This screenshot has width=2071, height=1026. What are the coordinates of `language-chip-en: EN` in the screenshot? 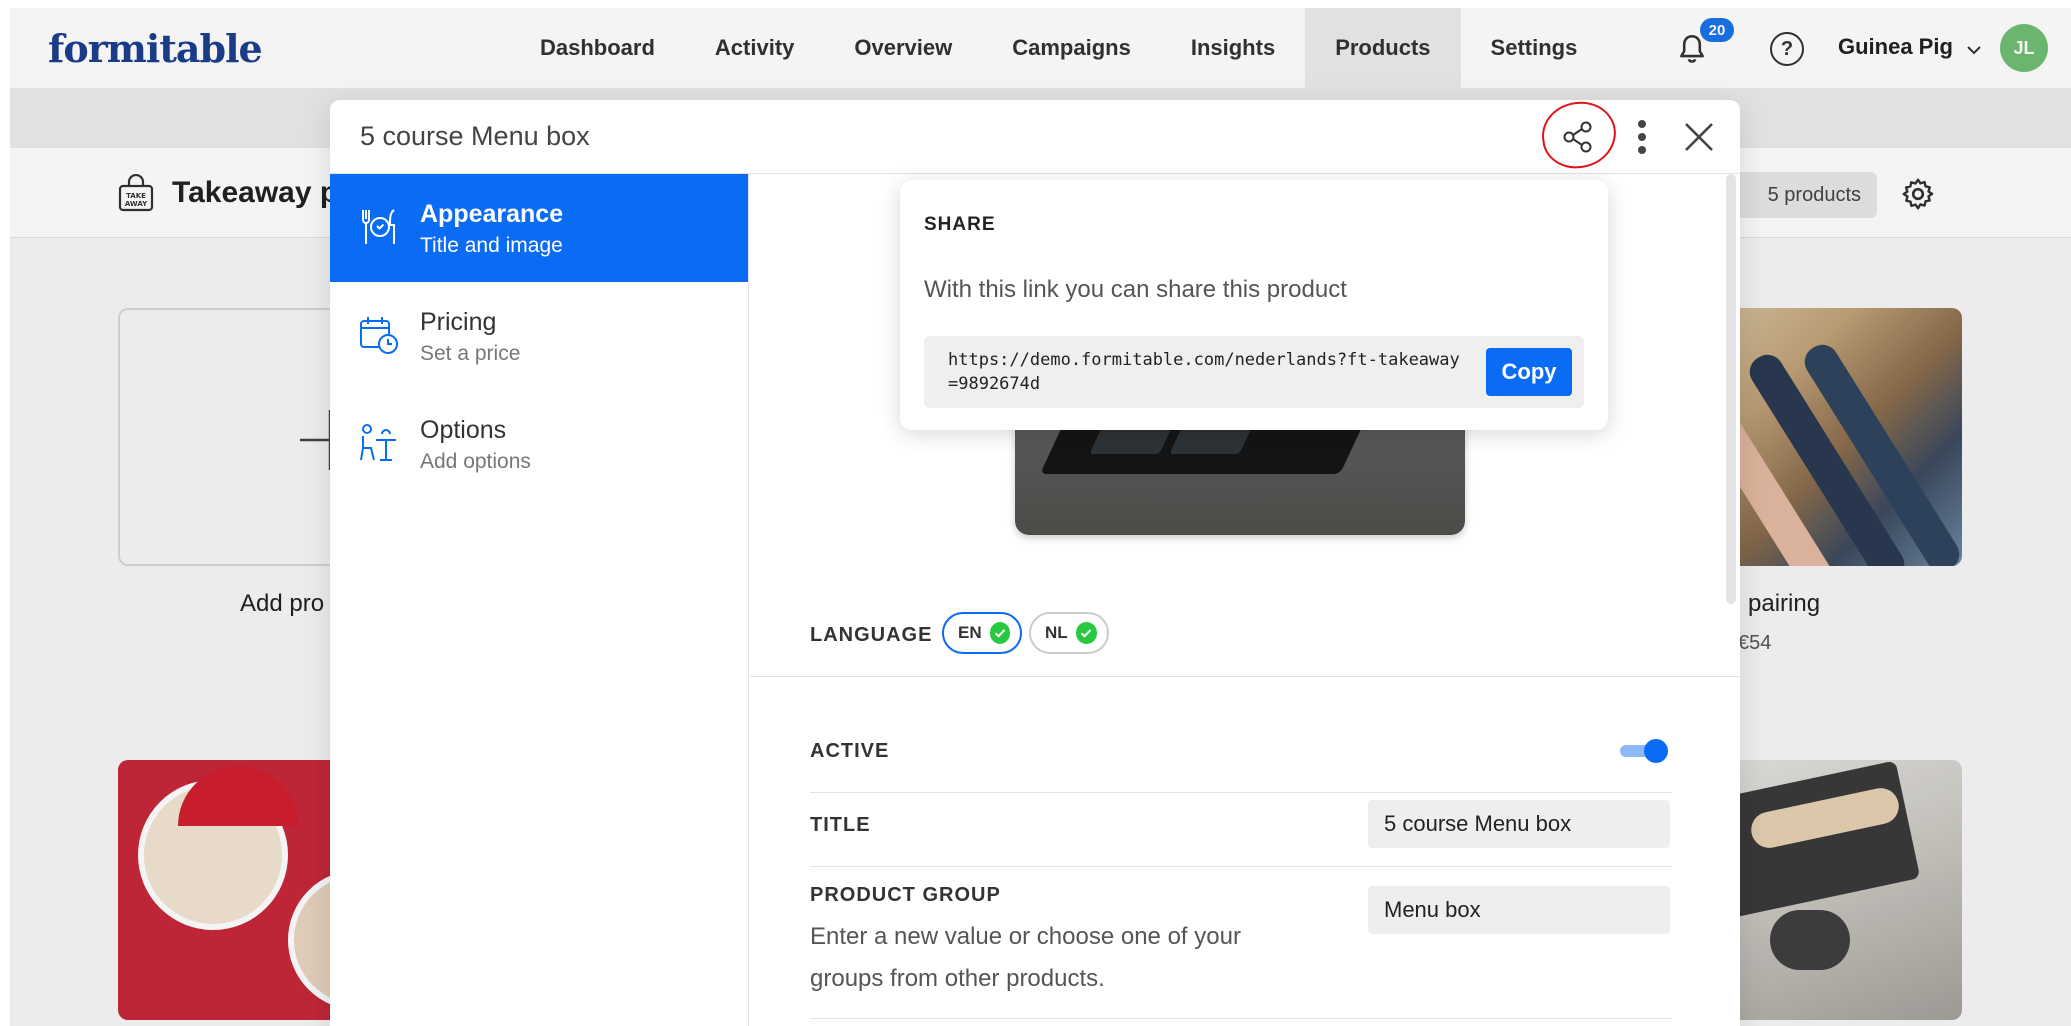 It's located at (982, 633).